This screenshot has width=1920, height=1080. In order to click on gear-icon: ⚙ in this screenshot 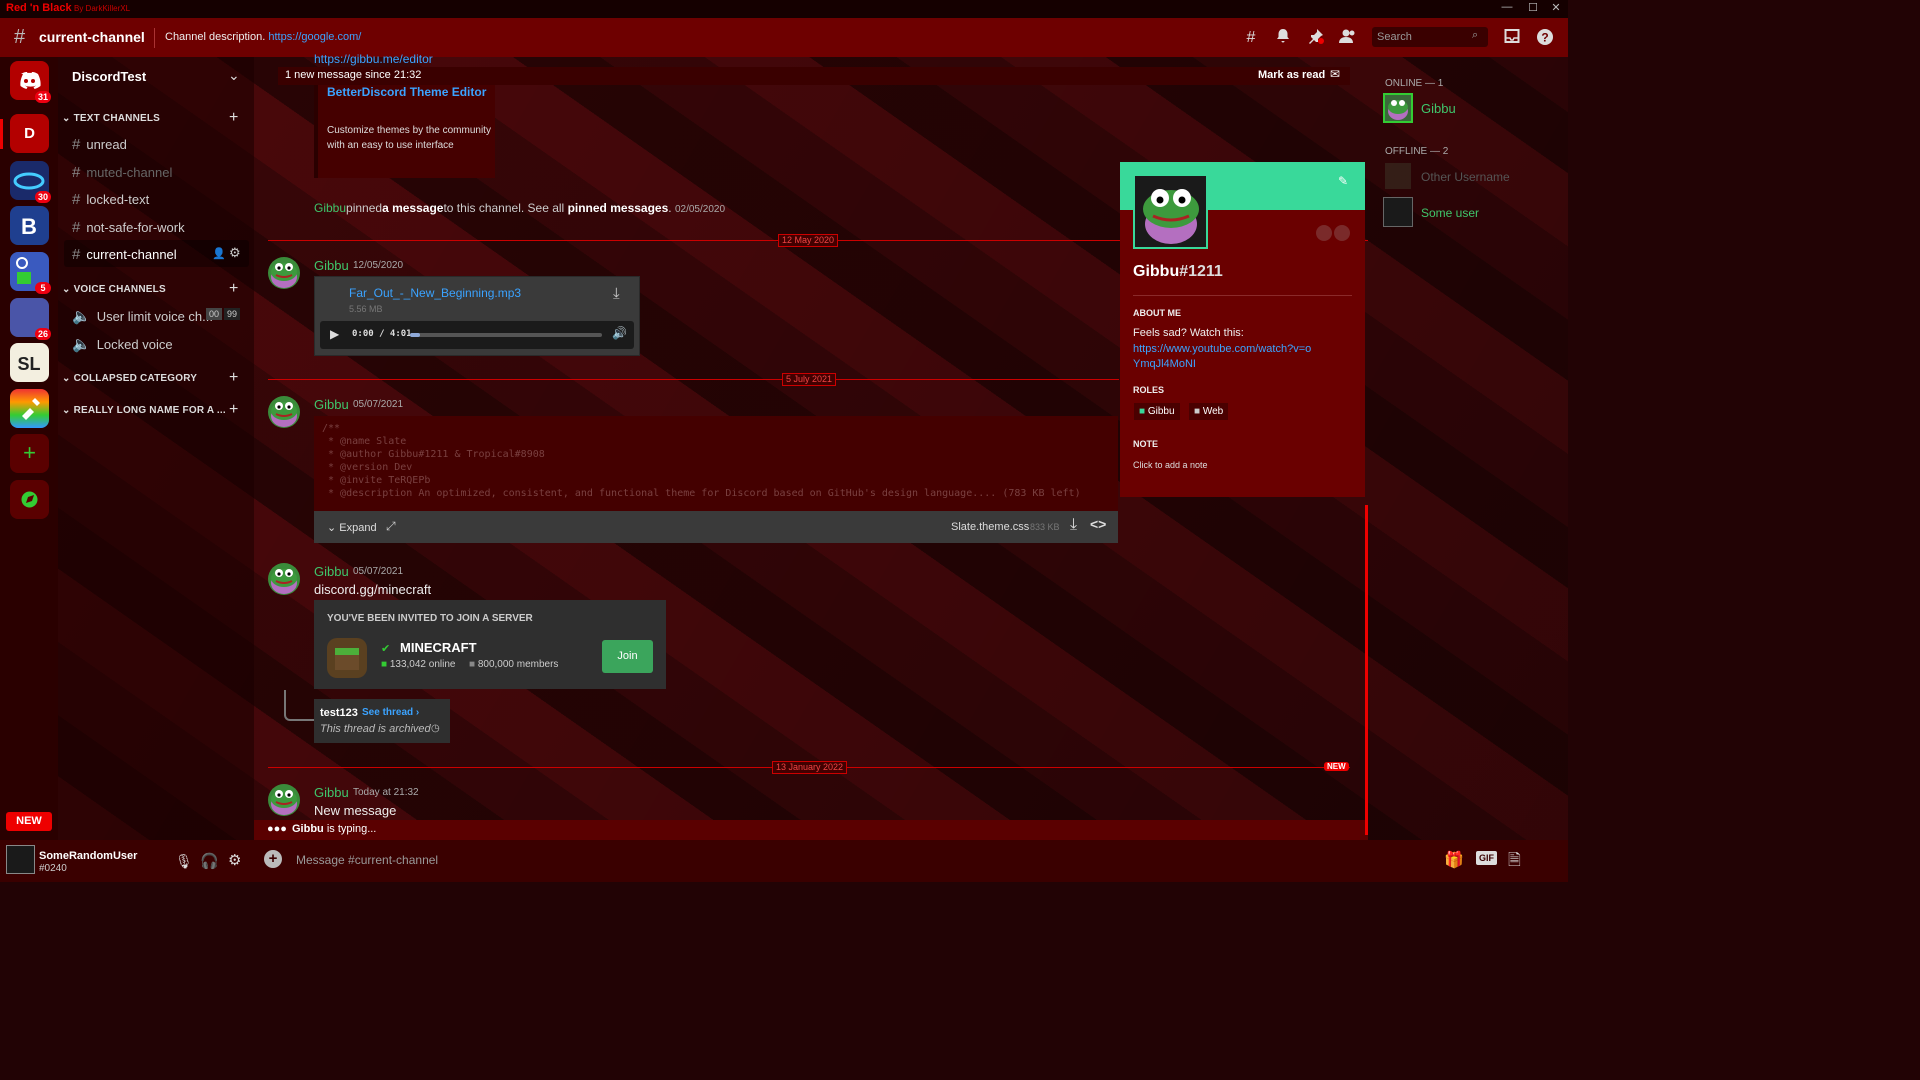, I will do `click(235, 253)`.